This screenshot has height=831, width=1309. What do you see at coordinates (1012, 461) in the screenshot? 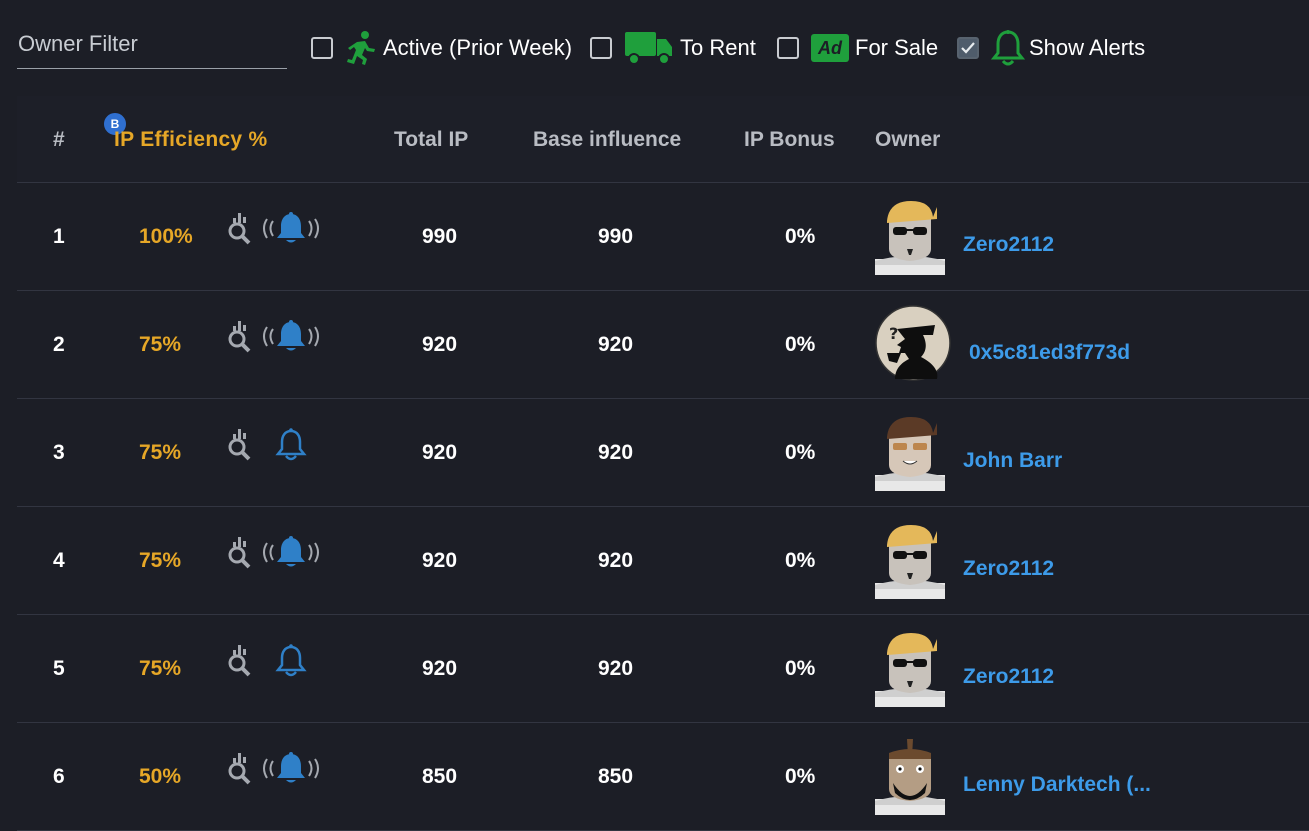
I see `owner-link: John Barr` at bounding box center [1012, 461].